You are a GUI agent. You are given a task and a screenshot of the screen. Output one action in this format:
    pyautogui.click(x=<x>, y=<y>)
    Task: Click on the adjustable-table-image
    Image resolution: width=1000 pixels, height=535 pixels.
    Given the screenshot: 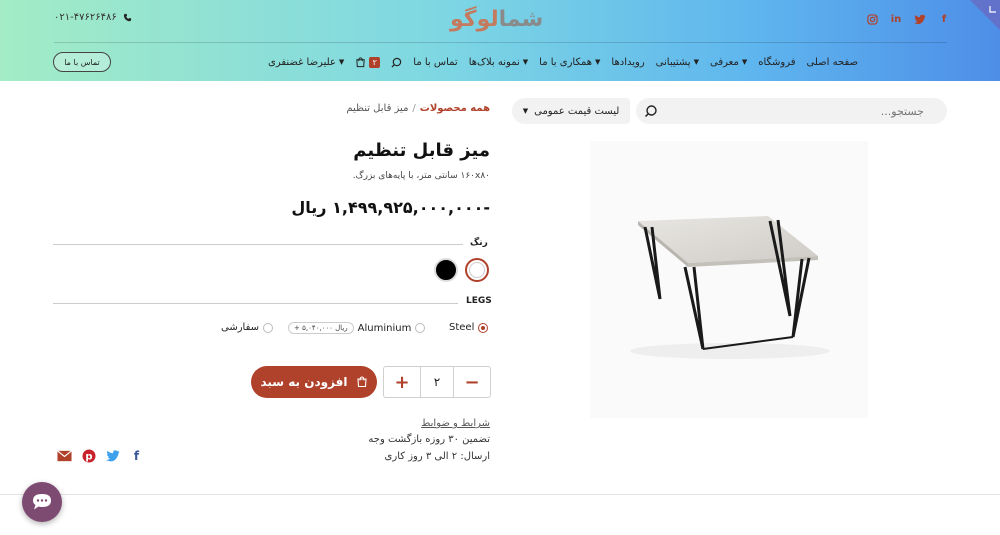 What is the action you would take?
    pyautogui.click(x=730, y=287)
    